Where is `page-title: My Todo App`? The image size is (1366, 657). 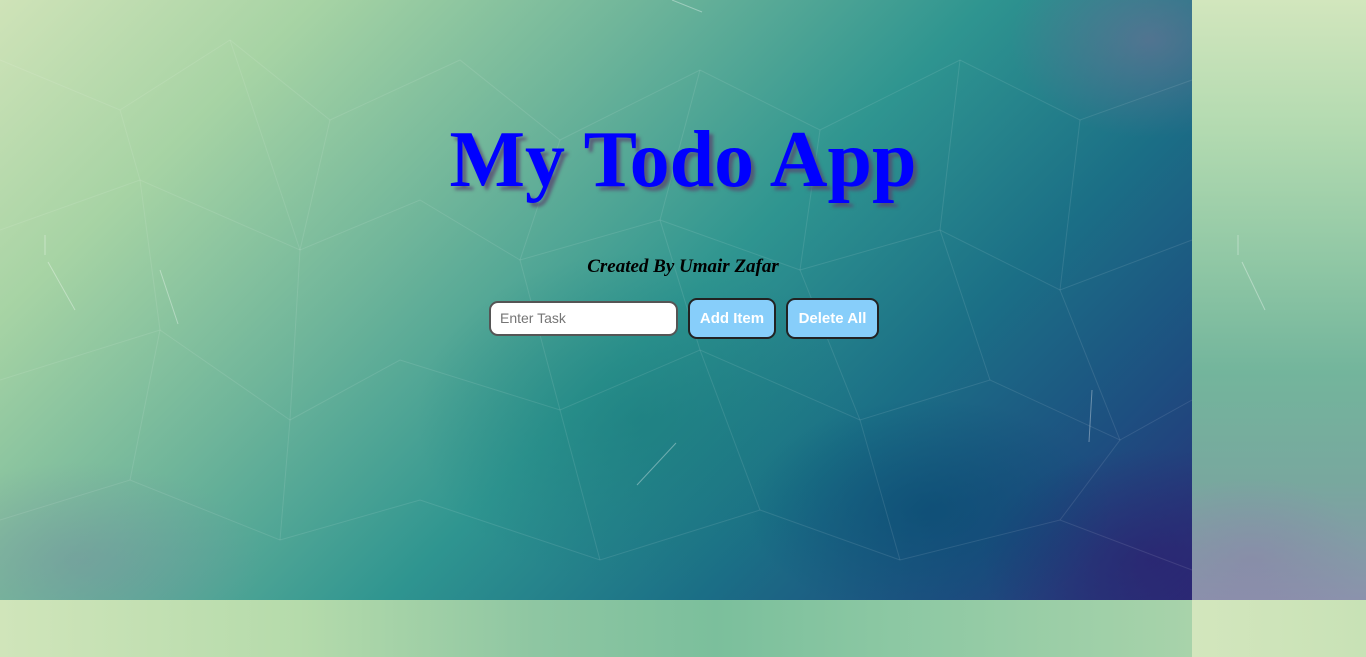
page-title: My Todo App is located at coordinates (683, 160).